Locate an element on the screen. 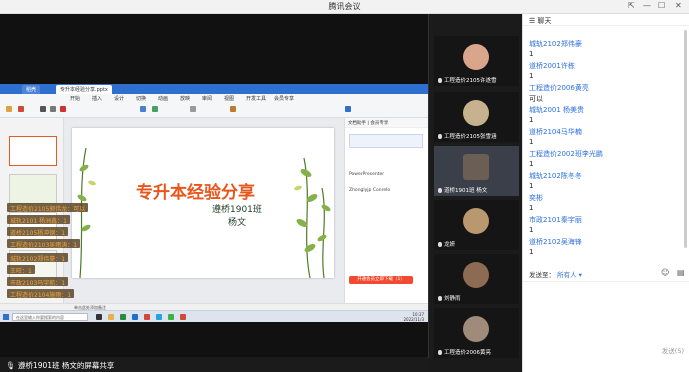 The height and width of the screenshot is (372, 689). paste-icon is located at coordinates (9, 109).